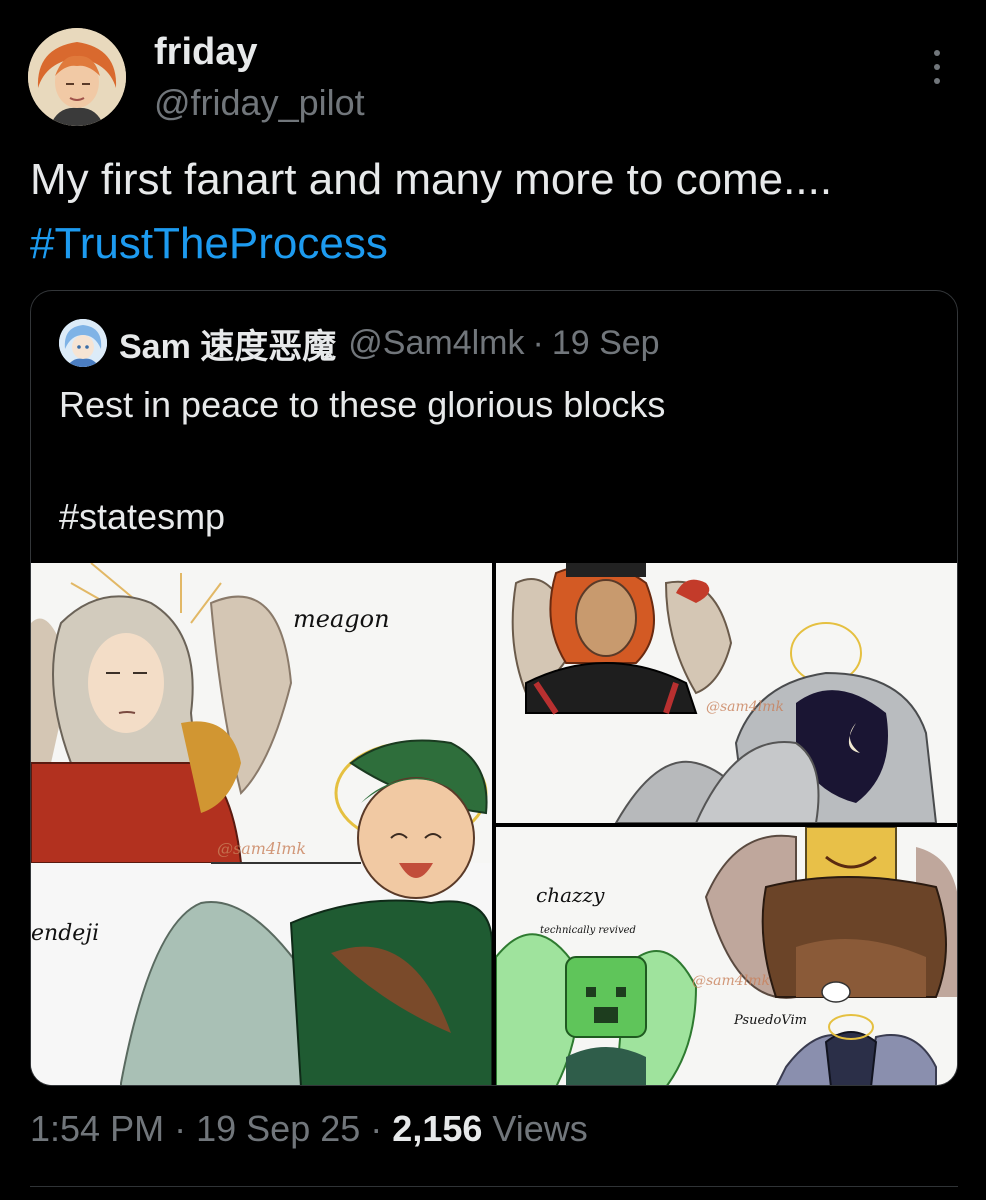  Describe the element at coordinates (259, 52) in the screenshot. I see `author-display-name: friday` at that location.